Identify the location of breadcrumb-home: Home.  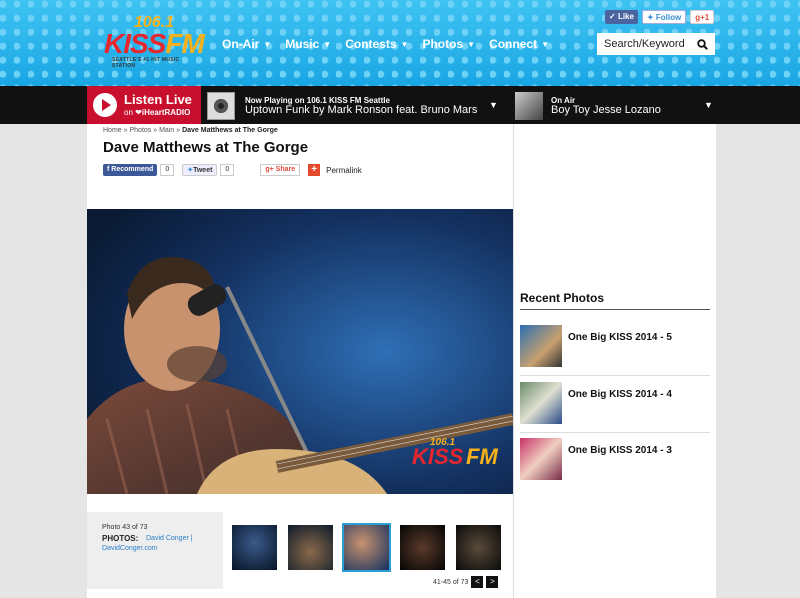
(112, 130).